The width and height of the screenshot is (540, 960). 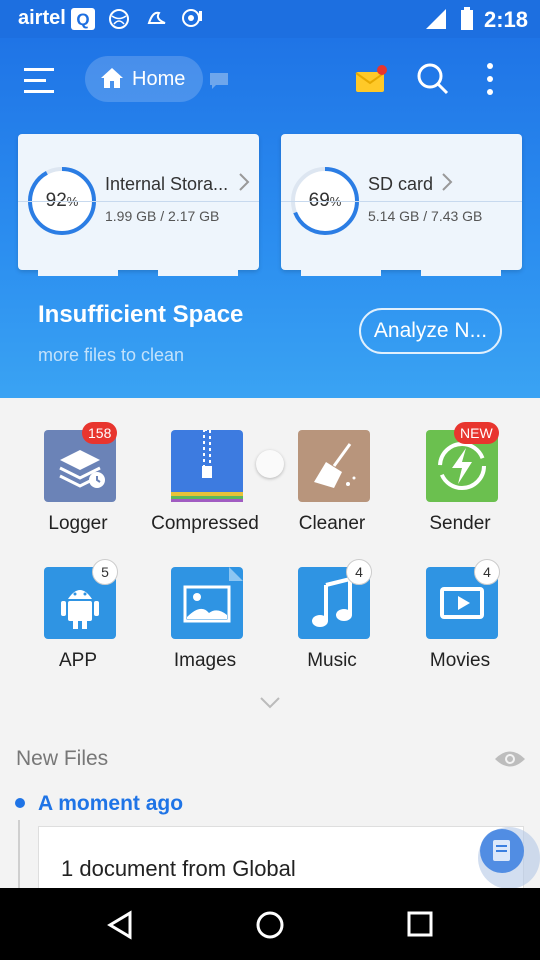 I want to click on storage-size: 5.14 GB / 7.43 GB, so click(x=425, y=216).